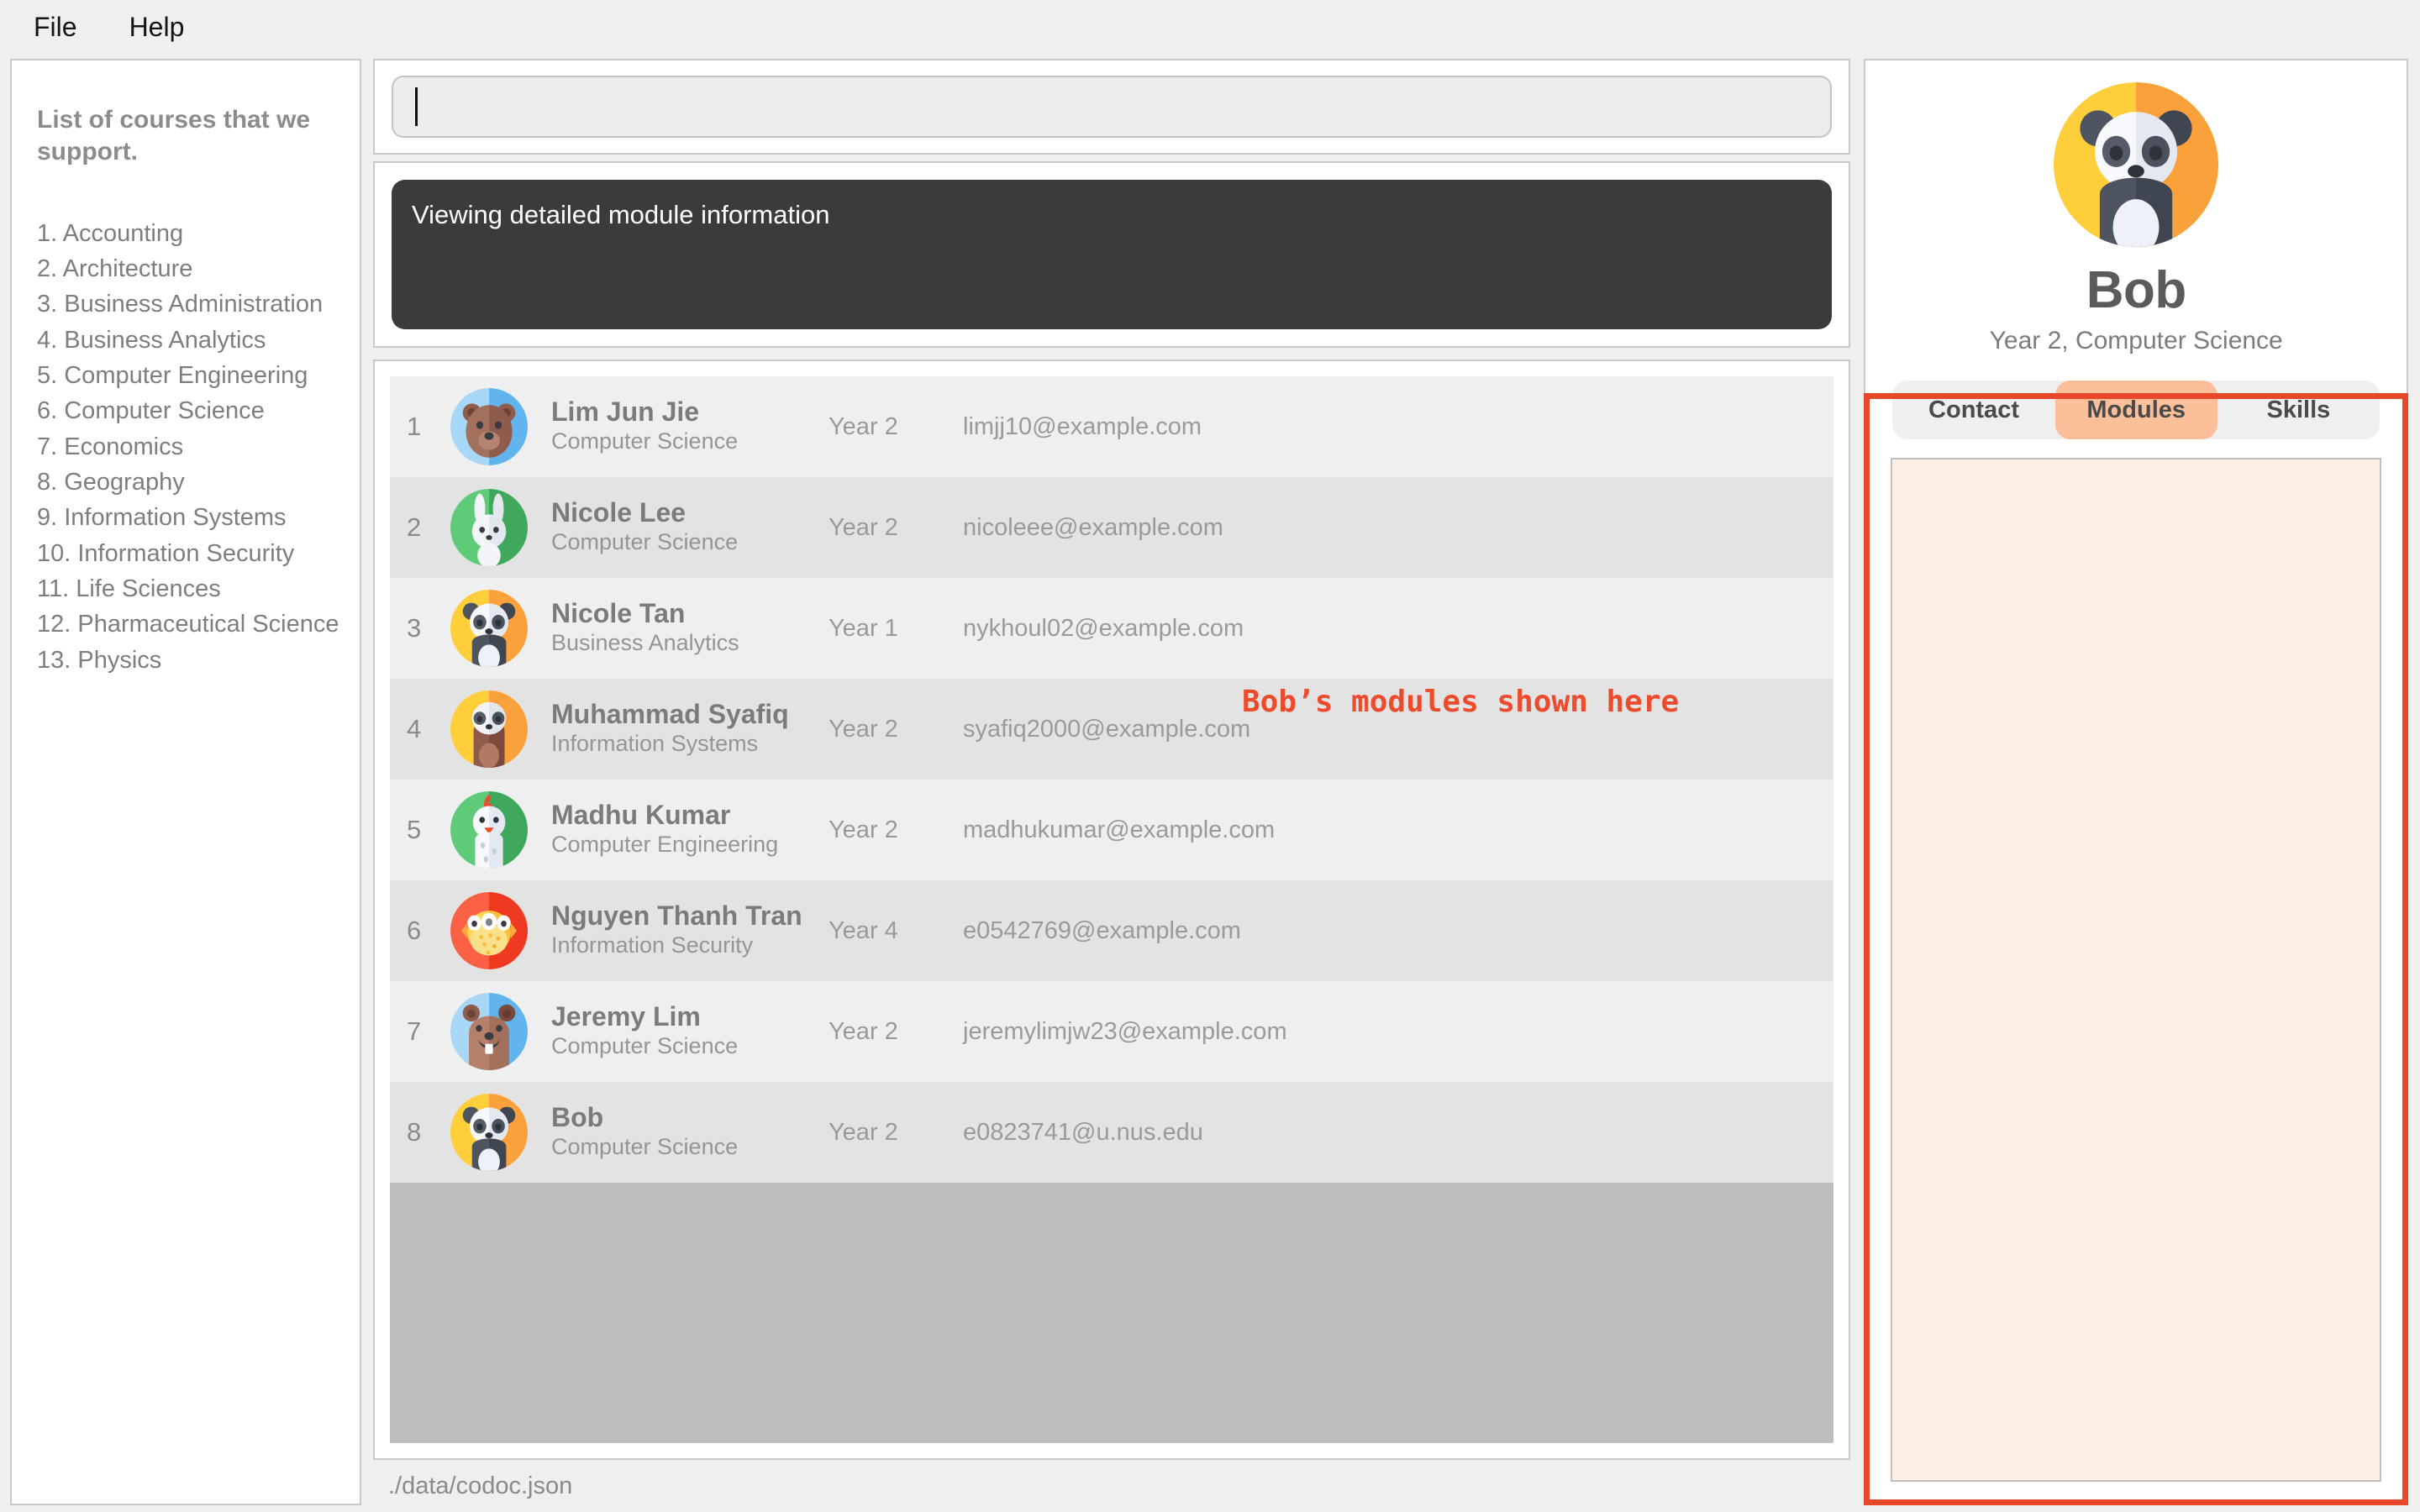 Image resolution: width=2420 pixels, height=1512 pixels. I want to click on course-list-item: 11. Life Sciences, so click(129, 589).